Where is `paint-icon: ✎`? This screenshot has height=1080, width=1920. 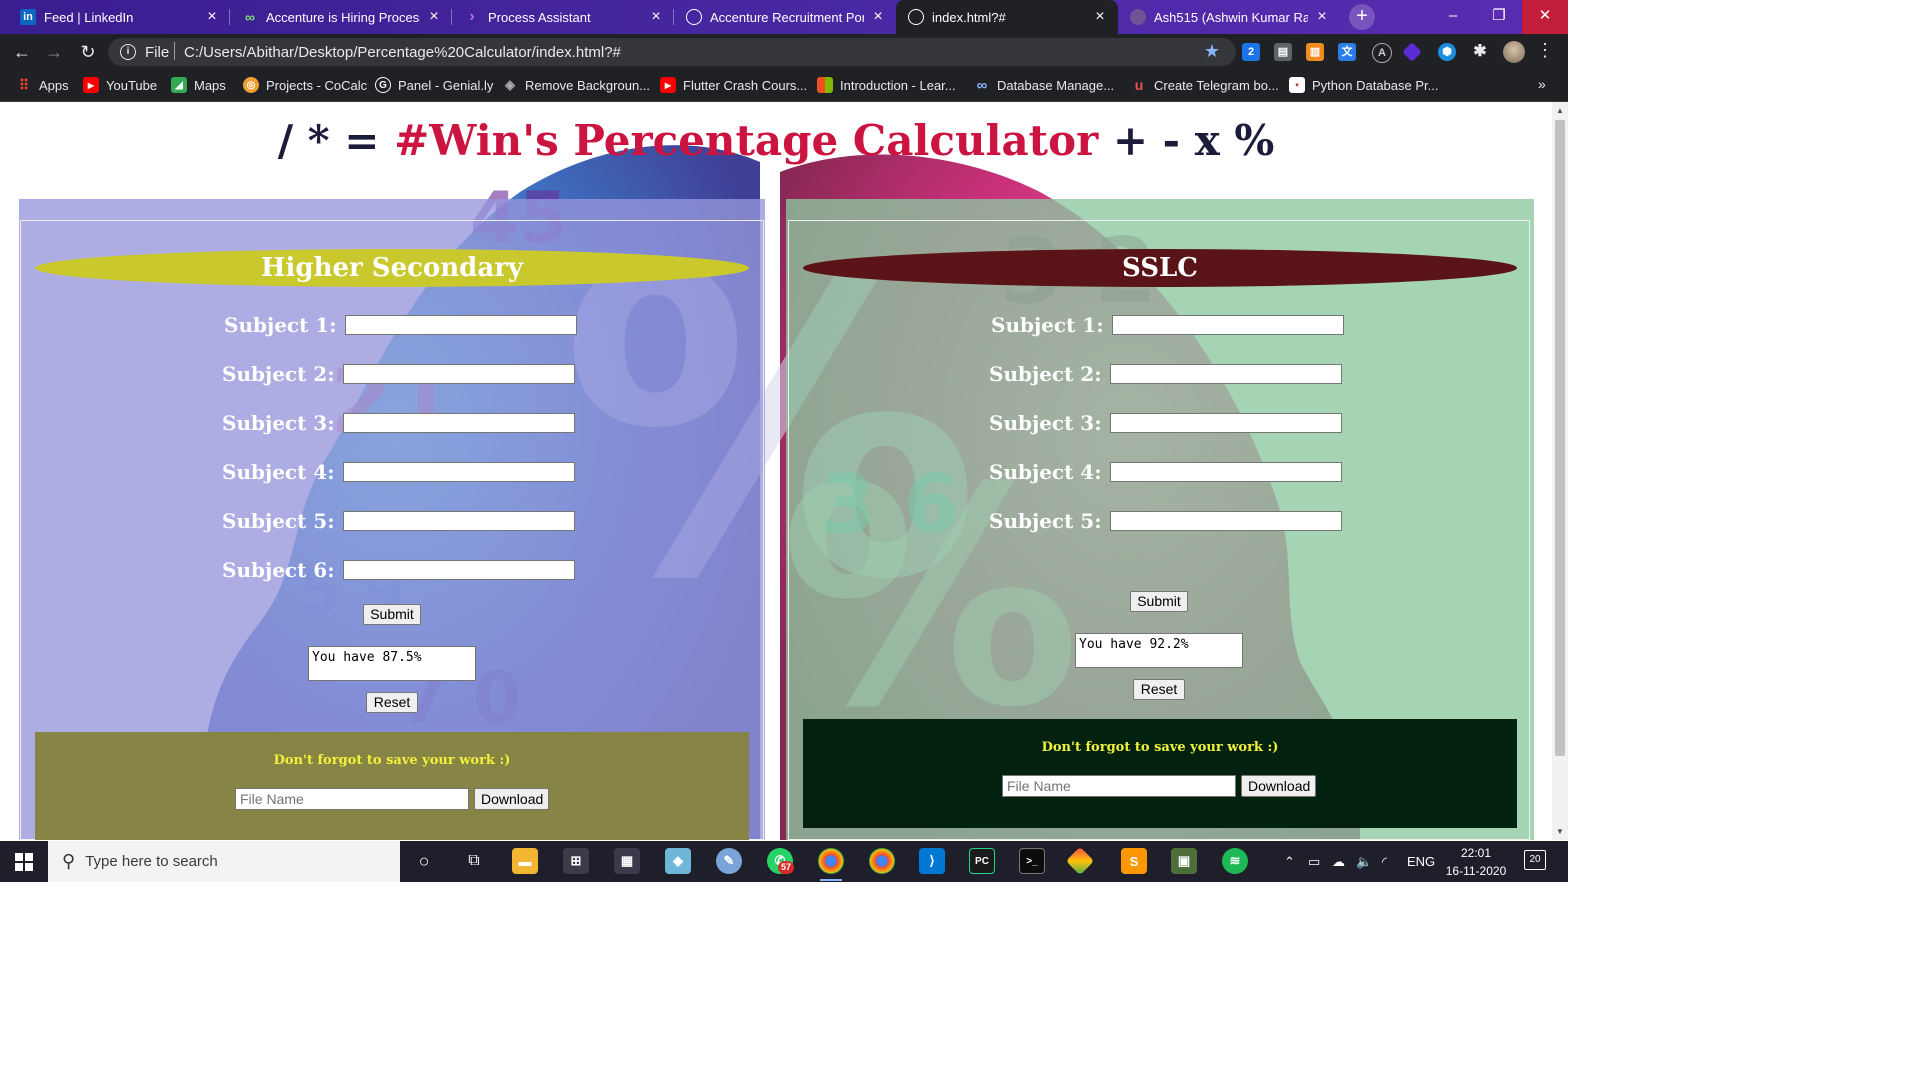 paint-icon: ✎ is located at coordinates (729, 861).